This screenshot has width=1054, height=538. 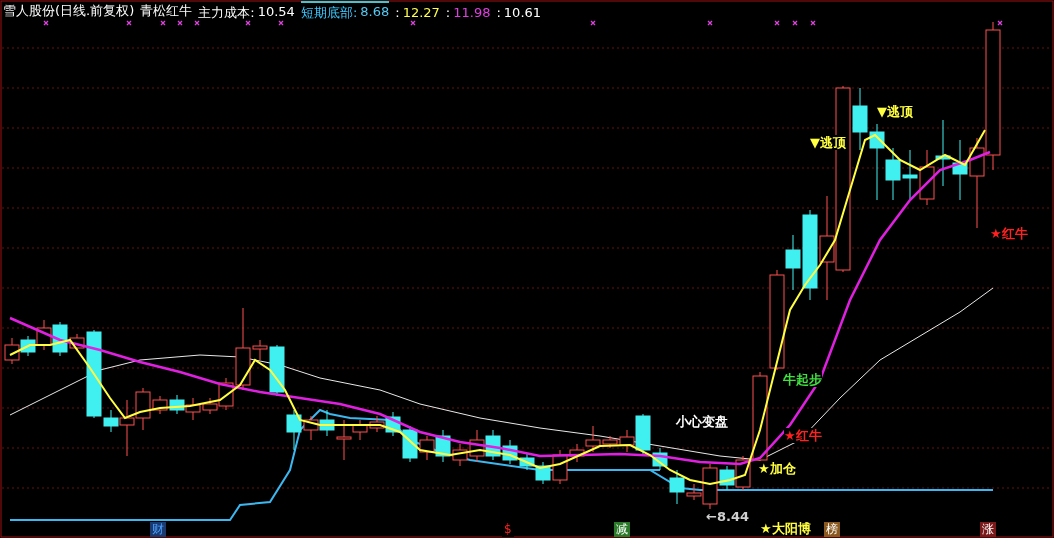 What do you see at coordinates (166, 11) in the screenshot?
I see `indicator-name: 青松红牛` at bounding box center [166, 11].